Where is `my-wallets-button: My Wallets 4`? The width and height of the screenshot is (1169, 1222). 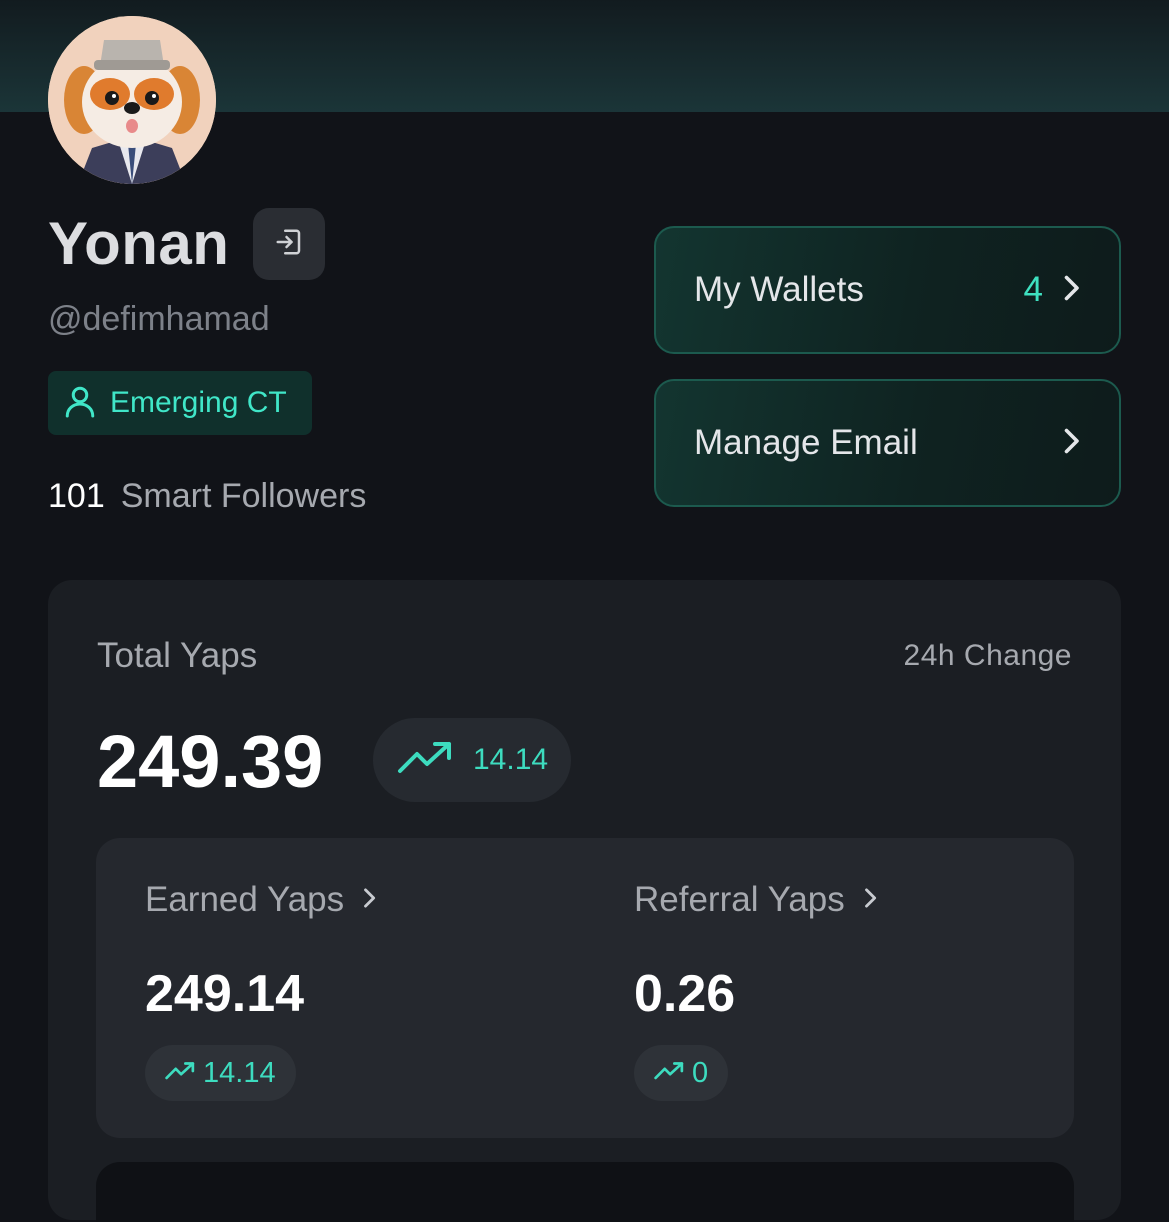
my-wallets-button: My Wallets 4 is located at coordinates (887, 290).